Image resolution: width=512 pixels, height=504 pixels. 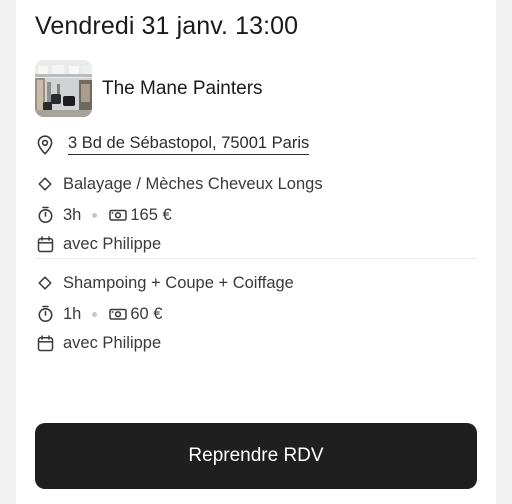 I want to click on service-name-row: Balayage / Mèches Cheveux Longs, so click(x=179, y=184).